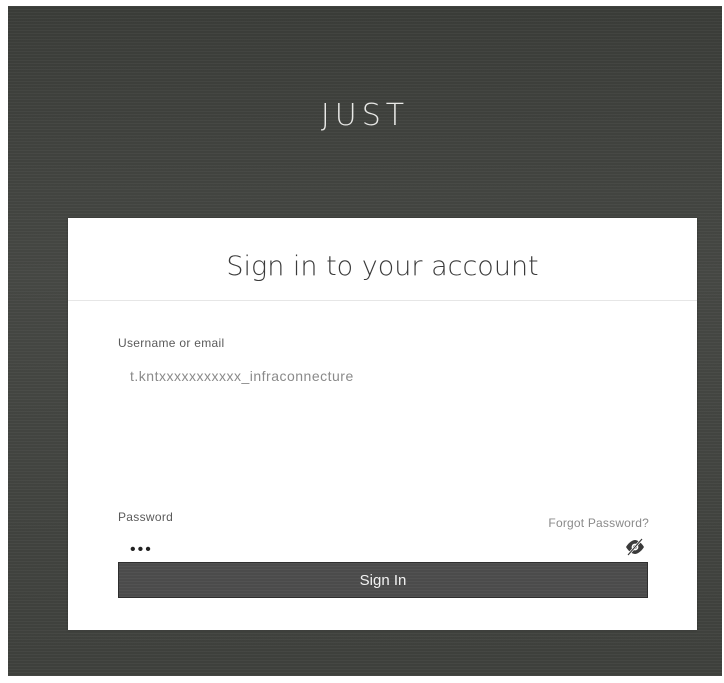  Describe the element at coordinates (365, 115) in the screenshot. I see `brand-logo: JUST` at that location.